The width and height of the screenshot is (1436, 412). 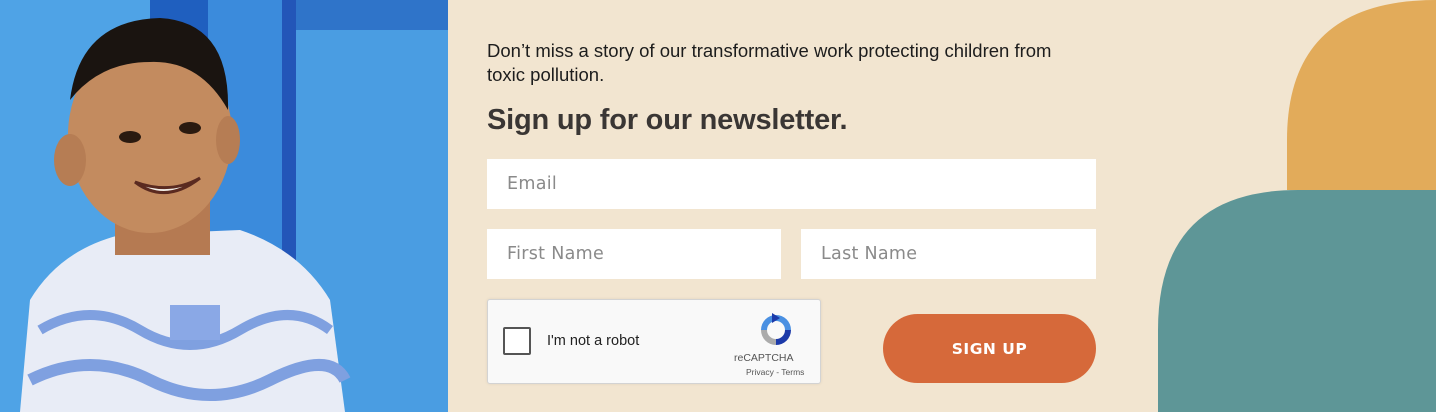 What do you see at coordinates (776, 329) in the screenshot?
I see `recaptcha-icon` at bounding box center [776, 329].